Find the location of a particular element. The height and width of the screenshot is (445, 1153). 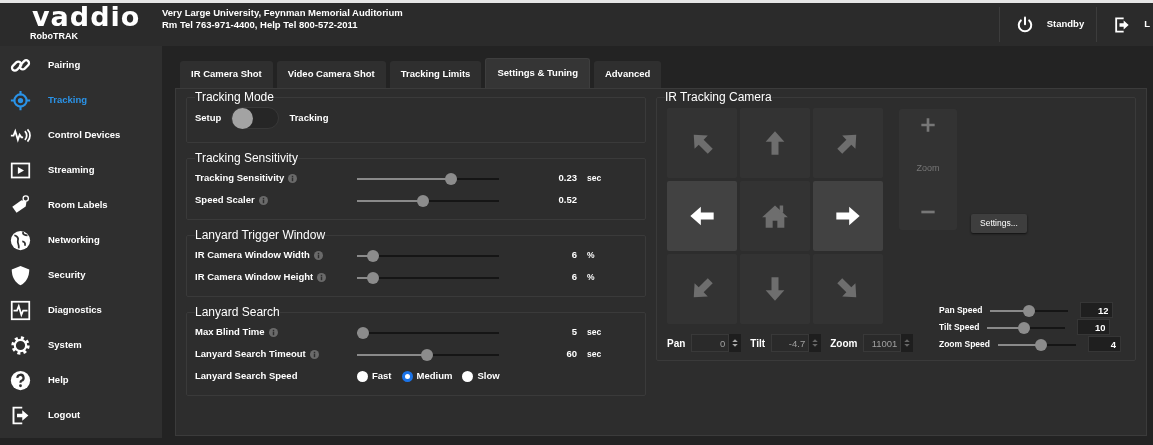

field-label: Zoom is located at coordinates (844, 343).